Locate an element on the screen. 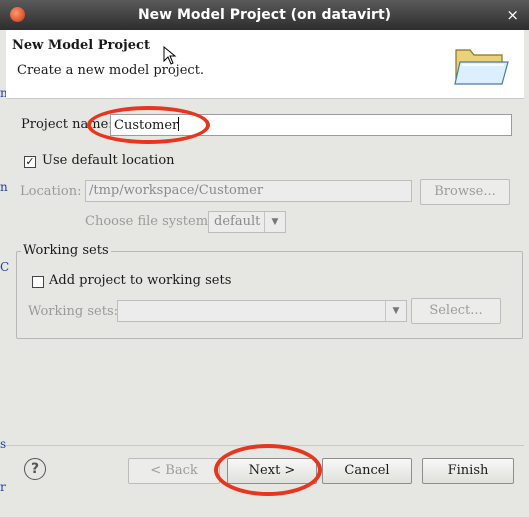  file-system-label: Choose file system: is located at coordinates (149, 221).